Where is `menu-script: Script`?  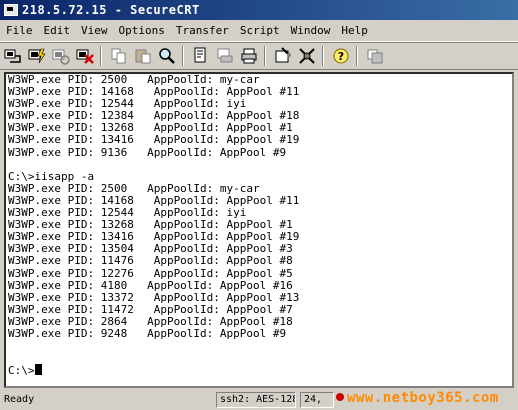
menu-script: Script is located at coordinates (259, 30).